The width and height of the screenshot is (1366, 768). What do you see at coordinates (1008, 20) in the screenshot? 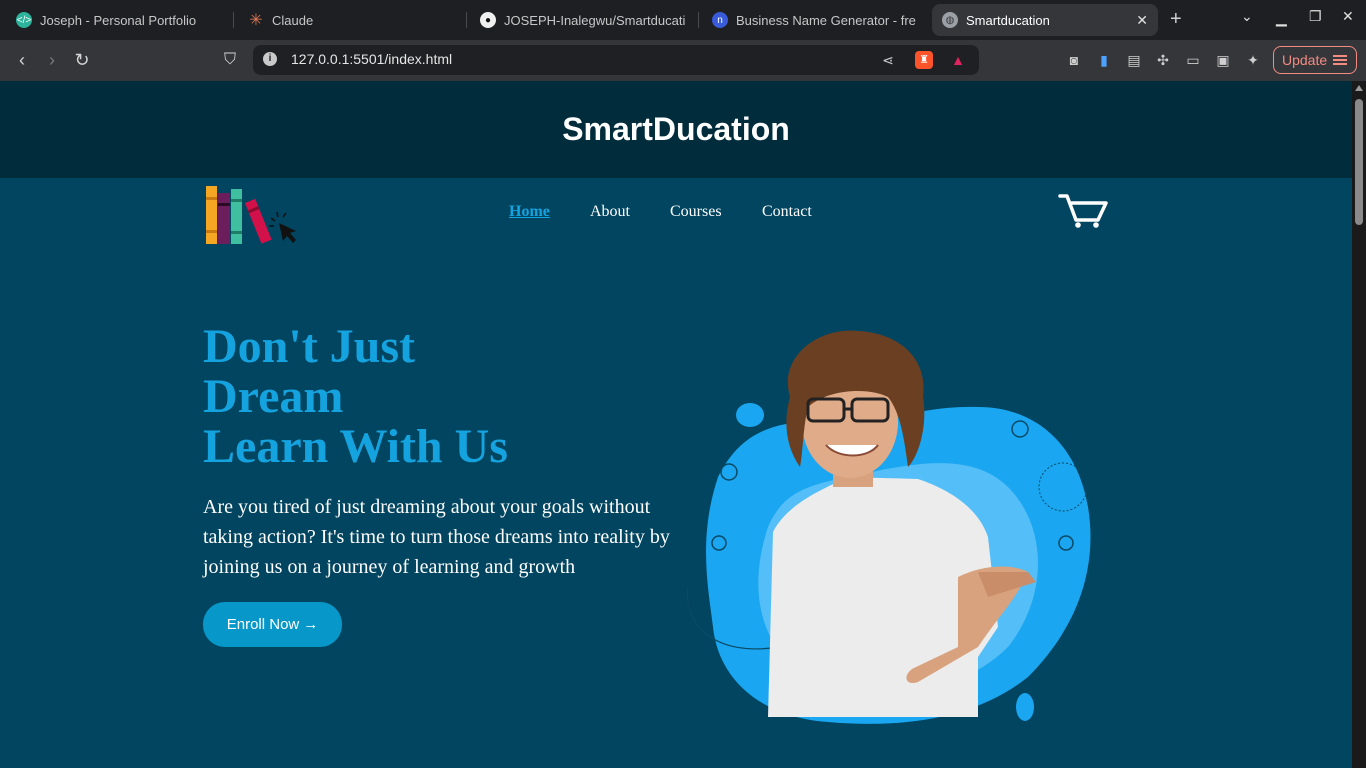
I see `tab-label: Smartducation` at bounding box center [1008, 20].